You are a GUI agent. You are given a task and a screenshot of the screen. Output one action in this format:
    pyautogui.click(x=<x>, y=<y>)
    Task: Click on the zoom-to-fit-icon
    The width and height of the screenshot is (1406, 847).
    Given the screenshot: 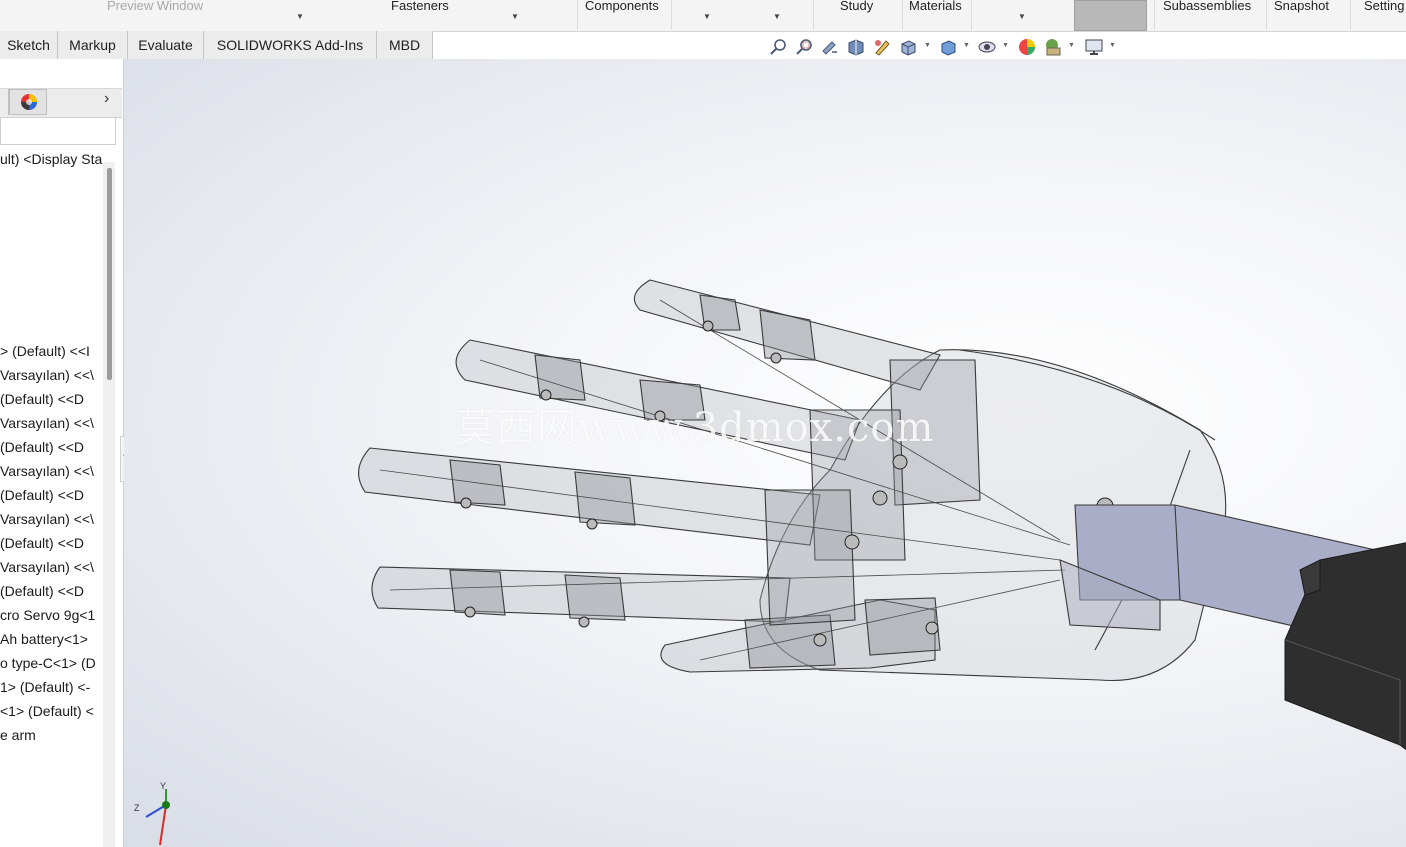 What is the action you would take?
    pyautogui.click(x=778, y=47)
    